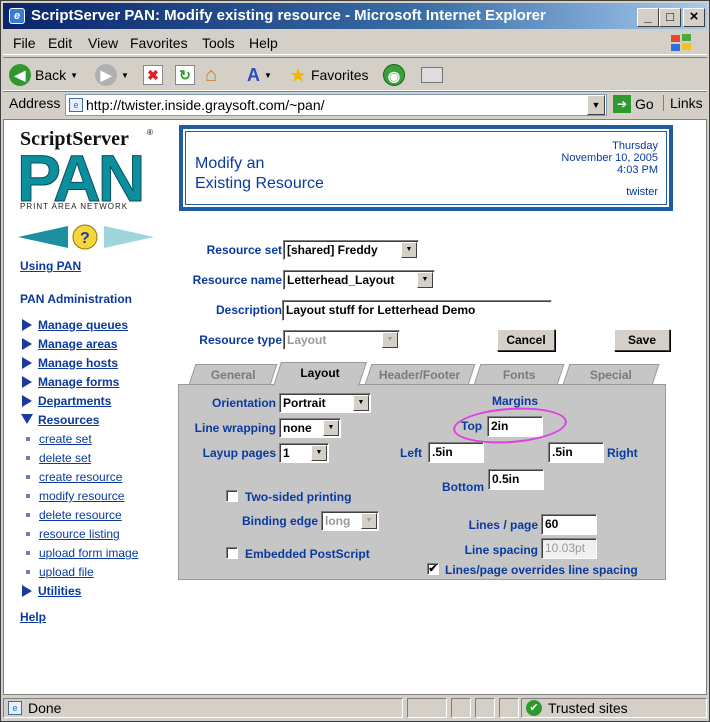 The width and height of the screenshot is (710, 722). I want to click on refresh-icon: ↻, so click(185, 75).